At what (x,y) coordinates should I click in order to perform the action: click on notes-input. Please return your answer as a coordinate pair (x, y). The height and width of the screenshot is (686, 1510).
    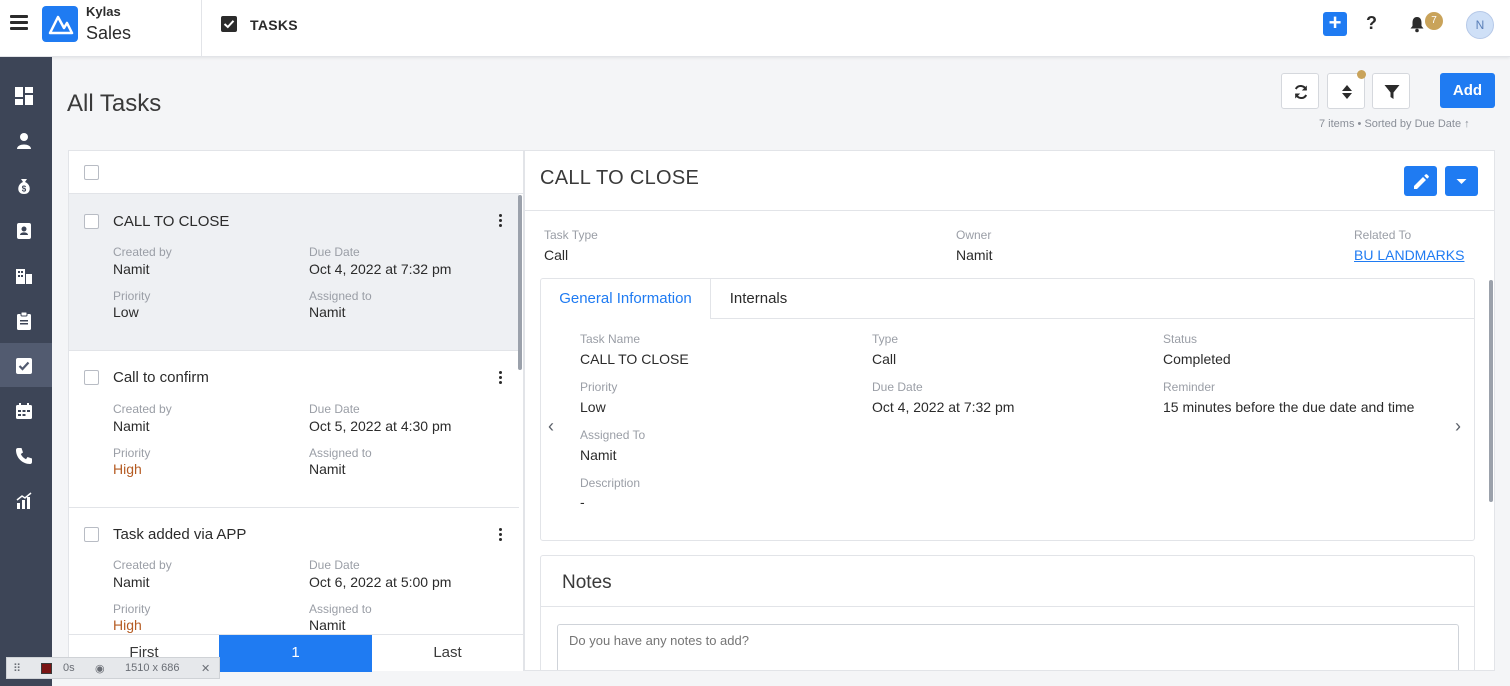
    Looking at the image, I should click on (1008, 647).